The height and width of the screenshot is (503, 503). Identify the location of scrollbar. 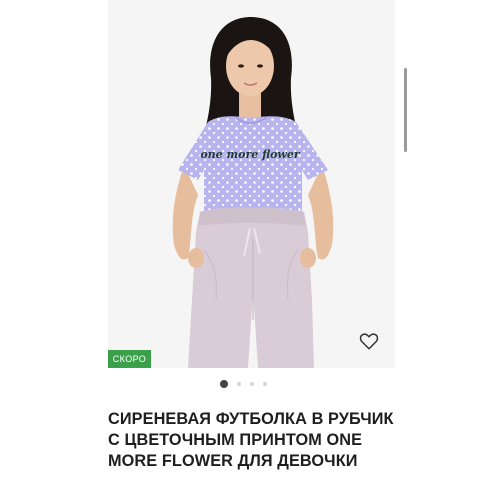
(405, 110).